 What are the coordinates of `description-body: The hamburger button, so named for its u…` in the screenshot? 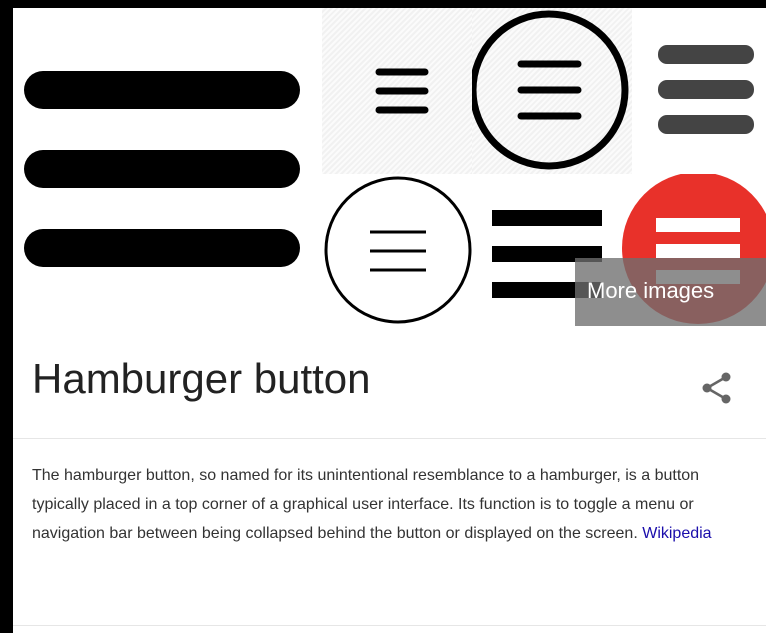 It's located at (366, 504).